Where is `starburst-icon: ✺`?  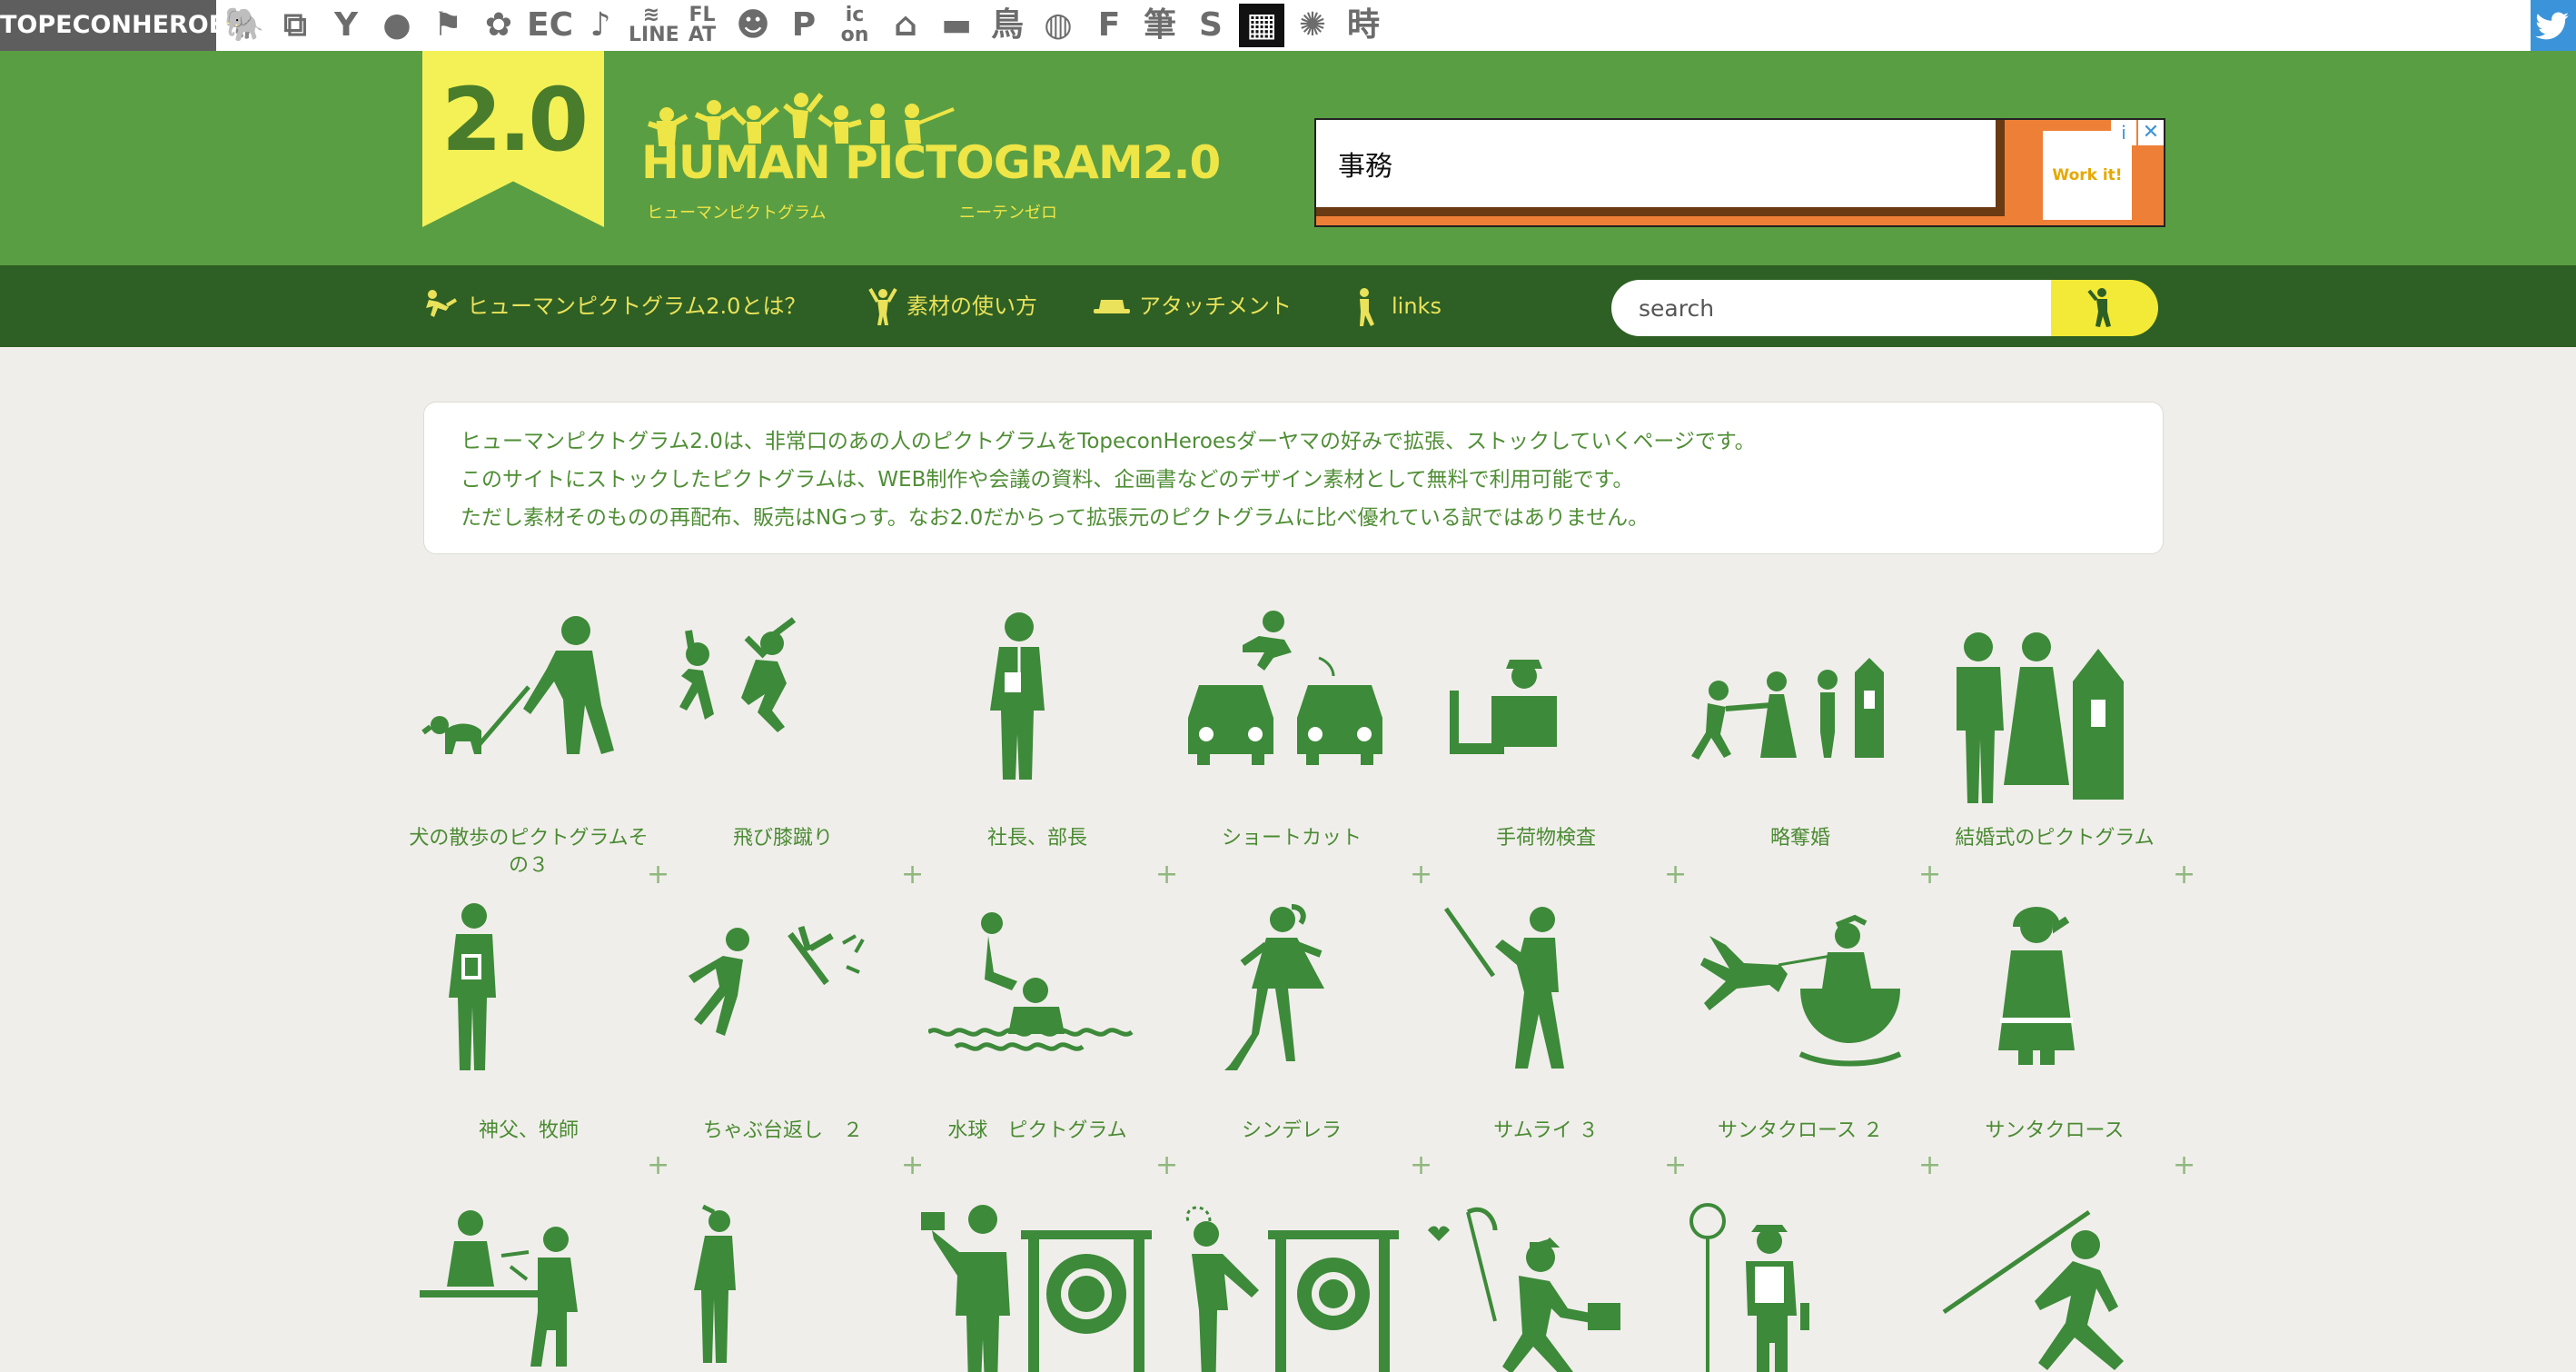 starburst-icon: ✺ is located at coordinates (1312, 25).